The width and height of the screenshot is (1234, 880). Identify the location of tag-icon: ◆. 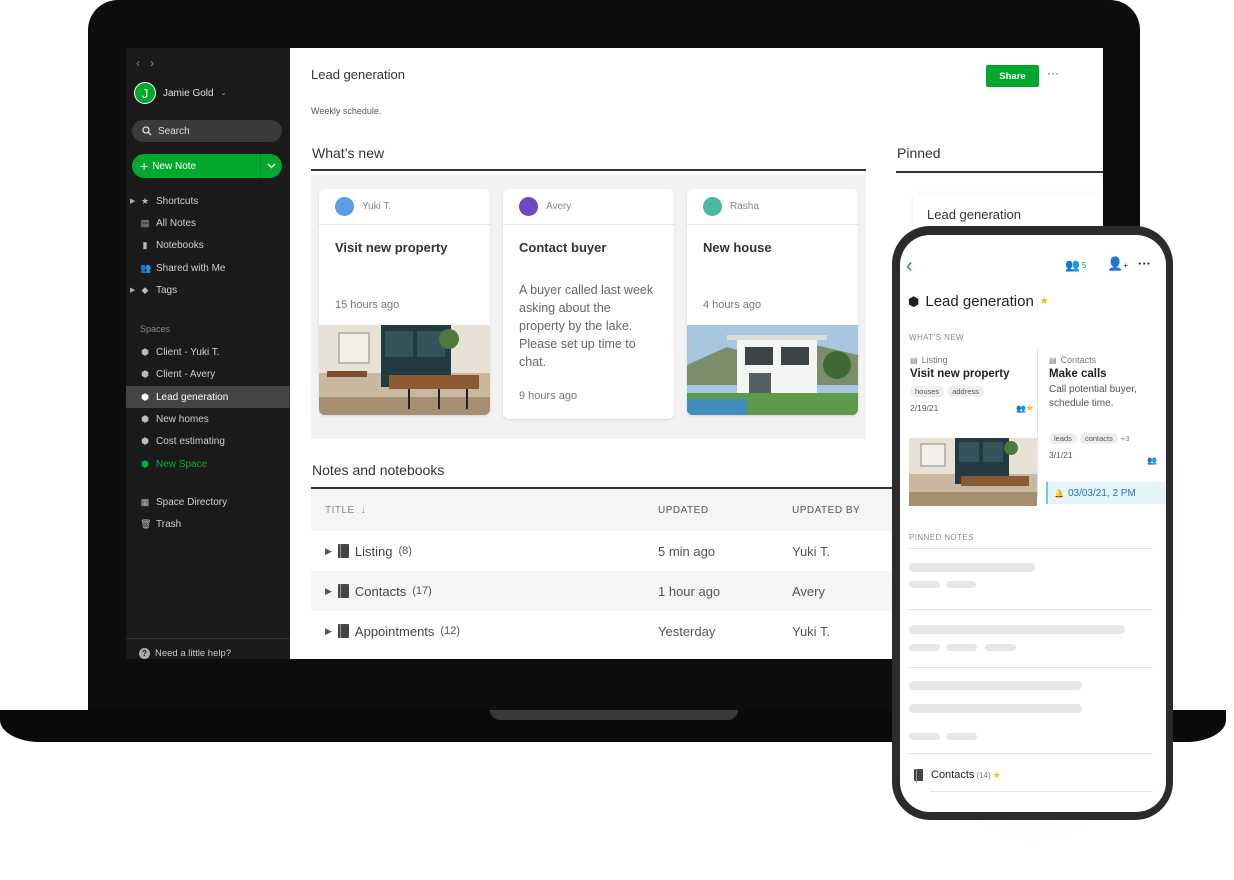
(145, 289).